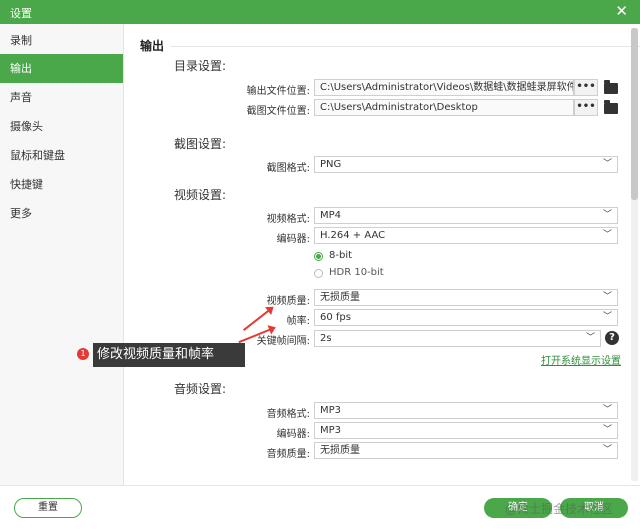 The image size is (640, 529). Describe the element at coordinates (466, 235) in the screenshot. I see `video-encoder-select: H.264 + AAC ﹀` at that location.